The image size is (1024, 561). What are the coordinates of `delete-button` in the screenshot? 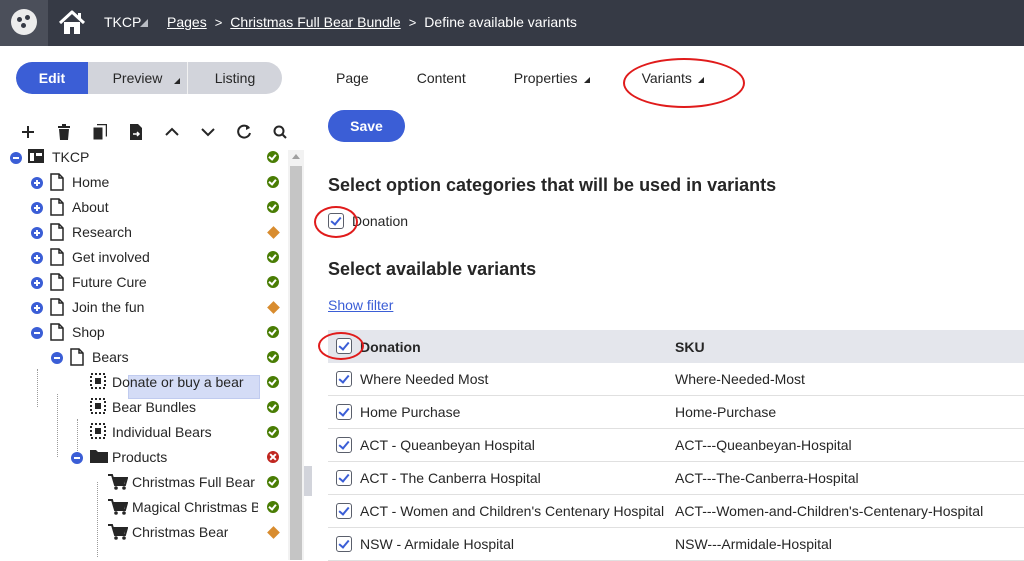 It's located at (64, 132).